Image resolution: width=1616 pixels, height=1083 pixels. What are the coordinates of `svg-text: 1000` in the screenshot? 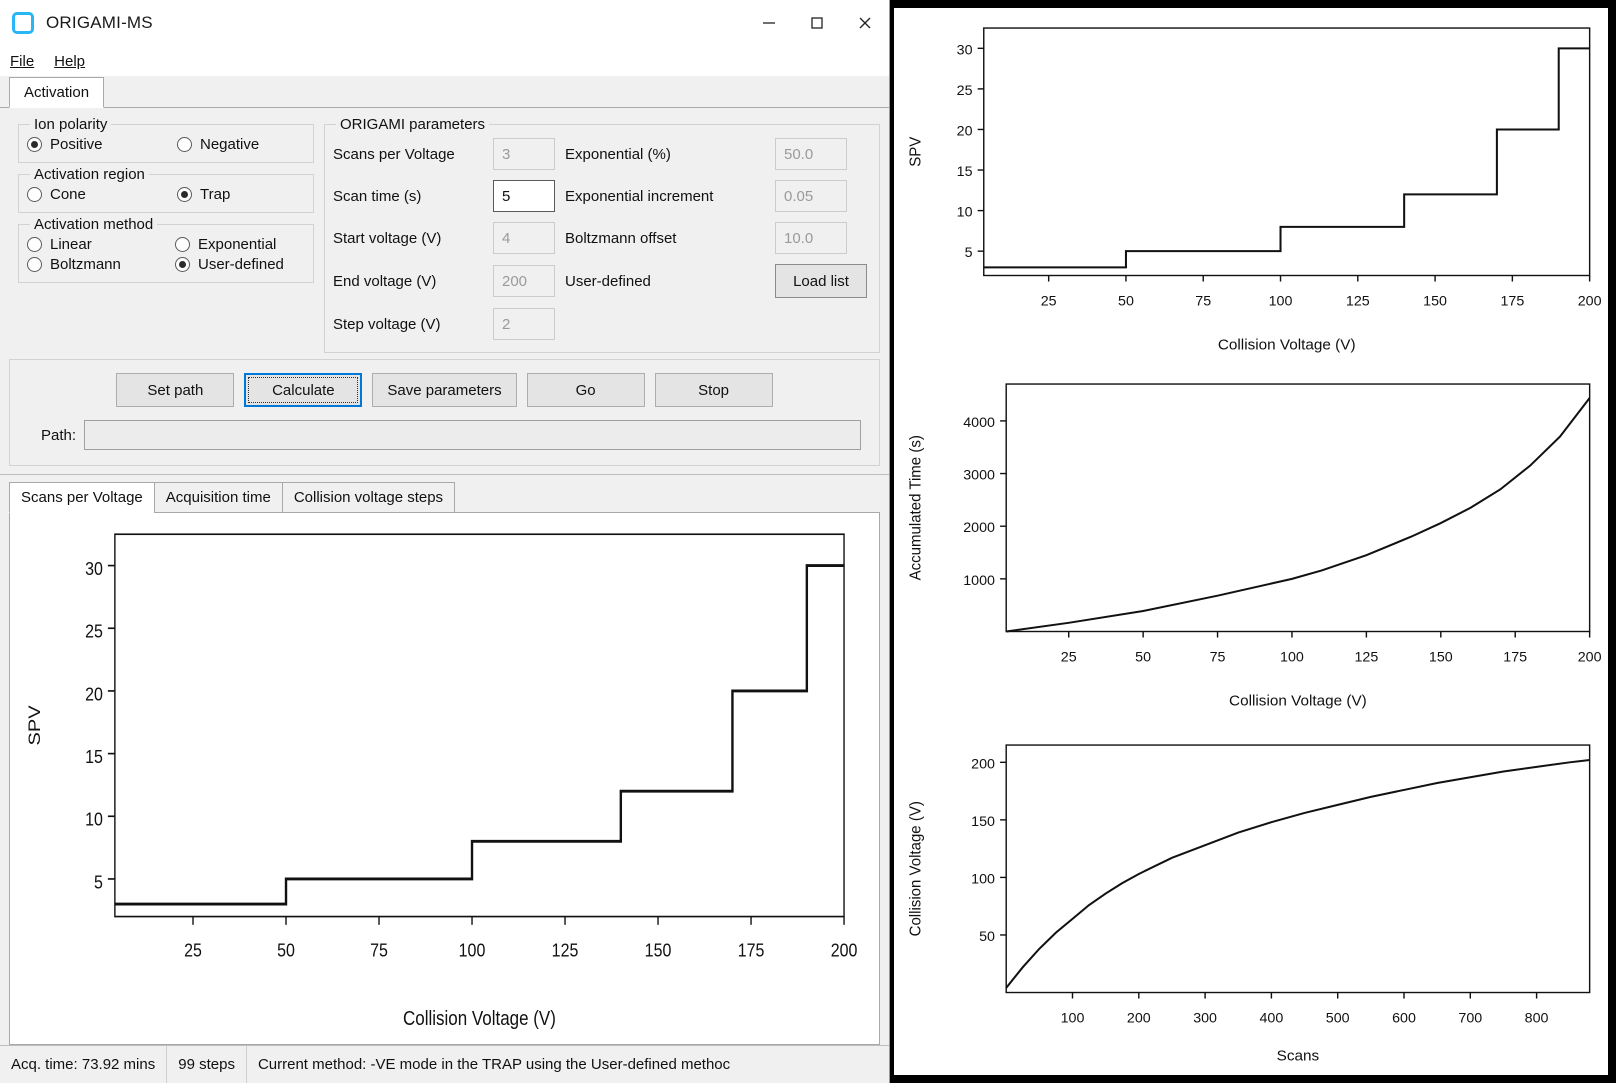 It's located at (979, 580).